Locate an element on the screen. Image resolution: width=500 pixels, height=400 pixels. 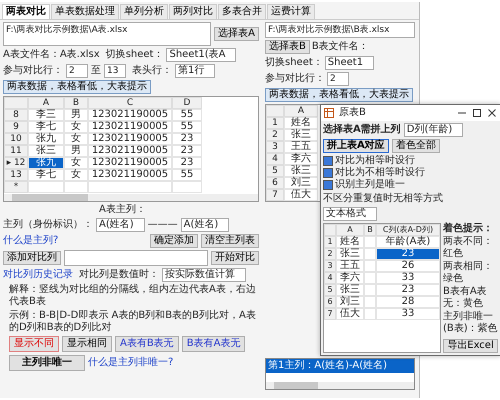
main-column-list: 第1主列：A(姓名)-A(姓名) is located at coordinates (340, 374).